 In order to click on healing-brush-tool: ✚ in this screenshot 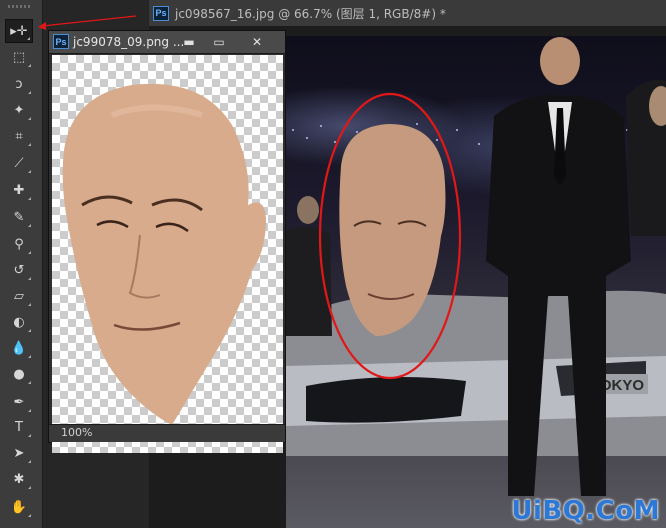, I will do `click(19, 190)`.